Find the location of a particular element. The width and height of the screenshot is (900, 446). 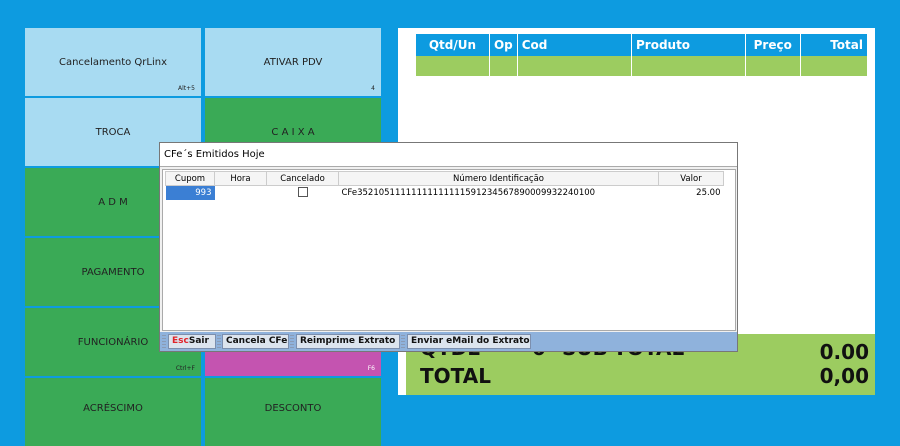

tile-label: C A I X A is located at coordinates (293, 132).